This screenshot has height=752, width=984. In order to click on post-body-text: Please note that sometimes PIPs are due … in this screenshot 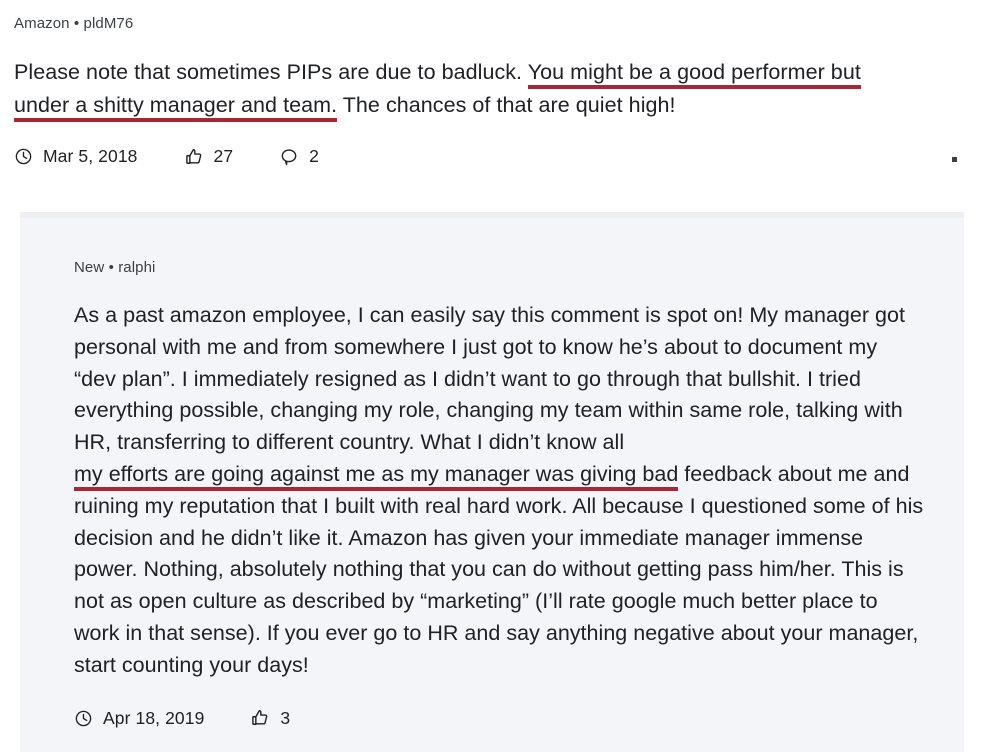, I will do `click(479, 89)`.